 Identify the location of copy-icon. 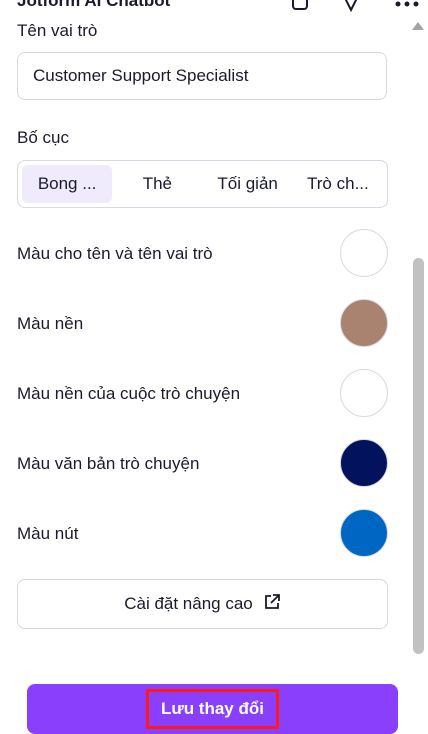
(301, 7).